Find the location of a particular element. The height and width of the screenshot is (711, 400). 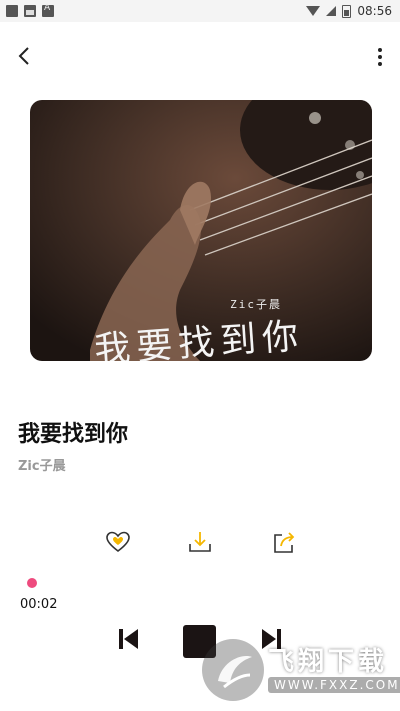

download-icon is located at coordinates (200, 542).